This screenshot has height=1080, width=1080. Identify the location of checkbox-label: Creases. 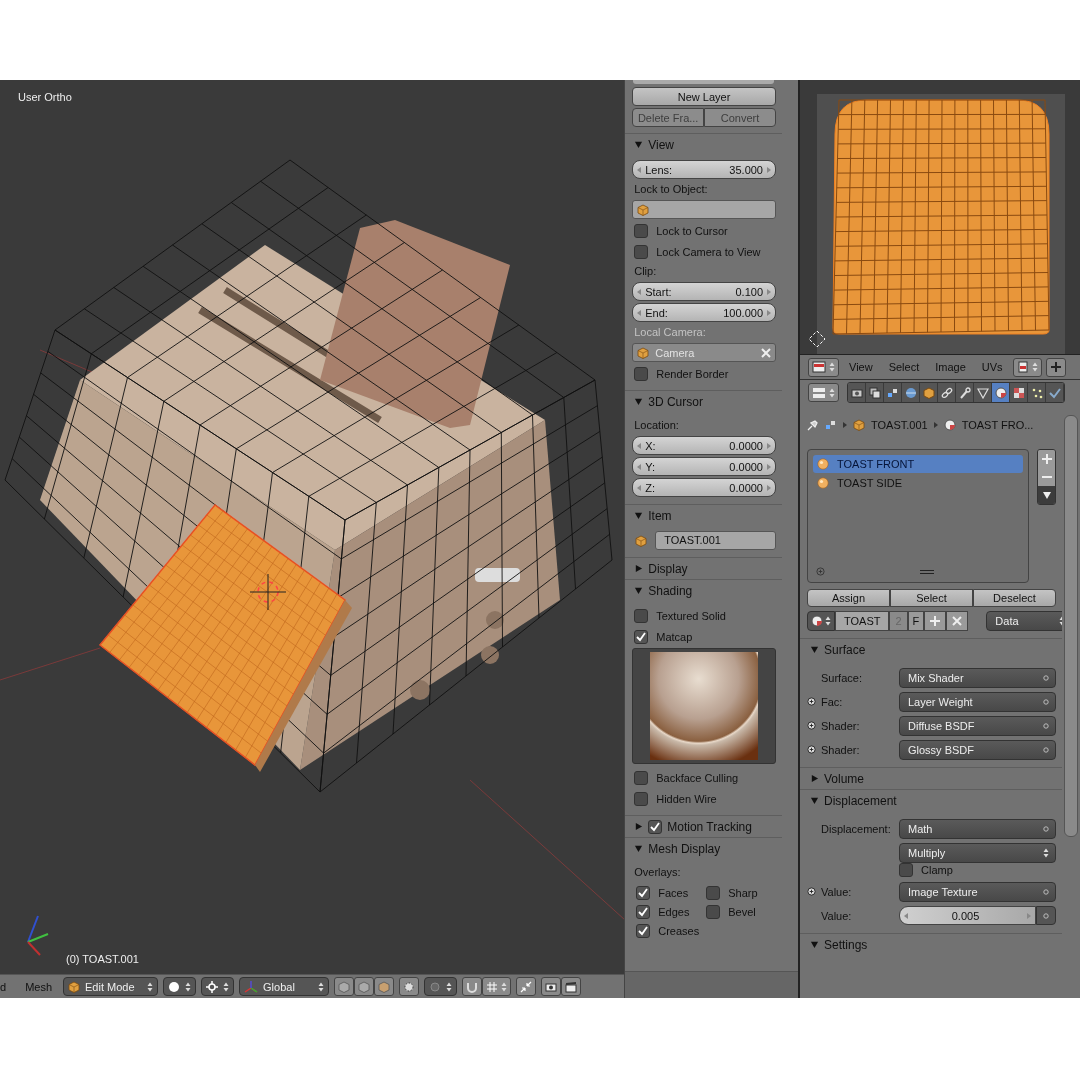
(679, 930).